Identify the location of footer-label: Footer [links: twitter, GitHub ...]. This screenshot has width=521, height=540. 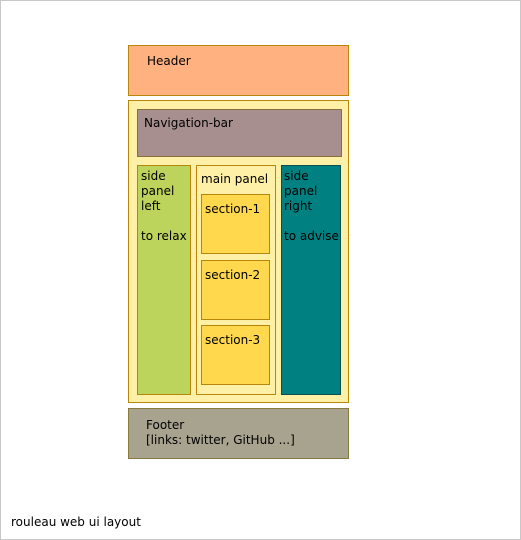
(220, 432).